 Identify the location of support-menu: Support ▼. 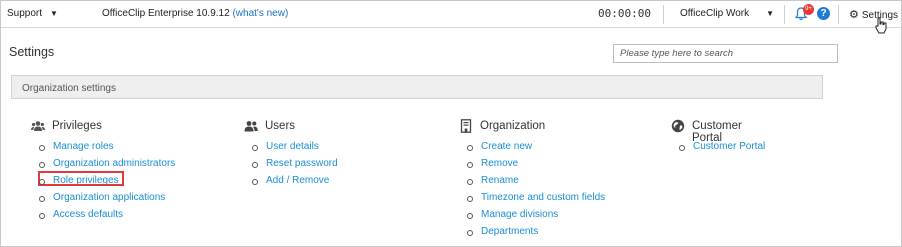
(32, 13).